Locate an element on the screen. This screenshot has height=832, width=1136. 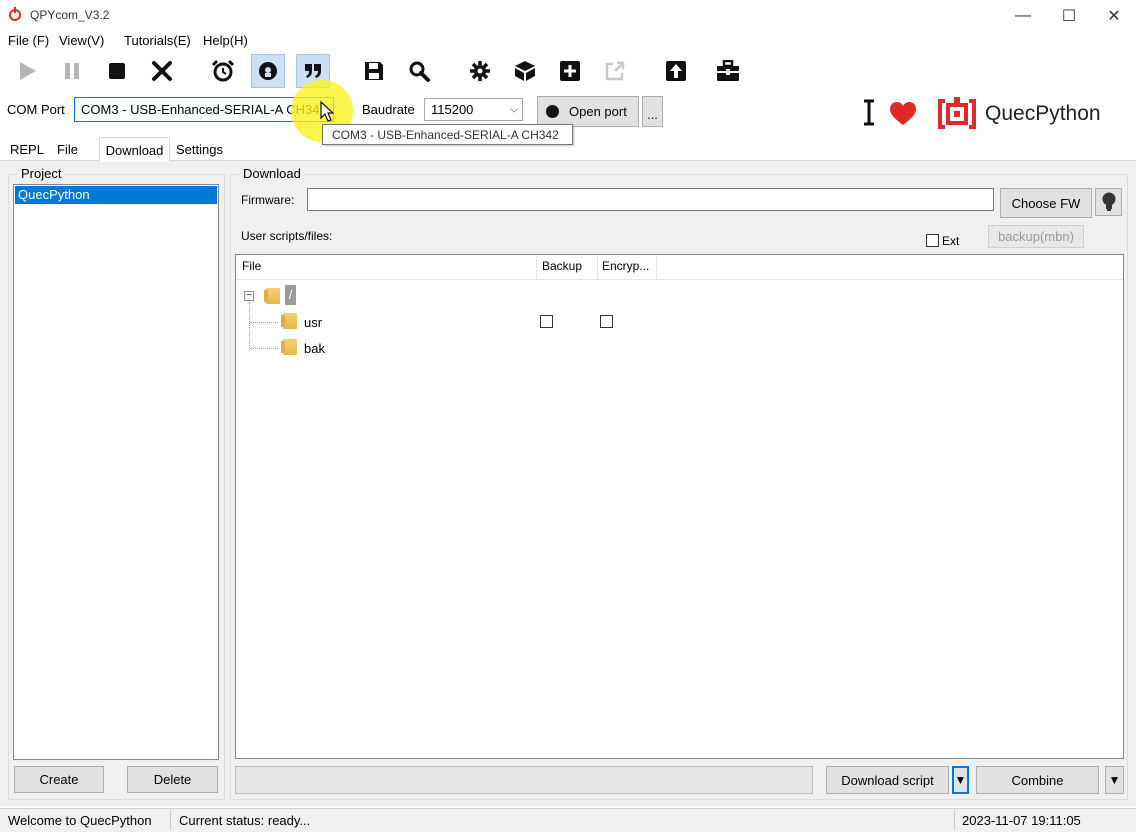
port-status-dot-icon is located at coordinates (552, 111).